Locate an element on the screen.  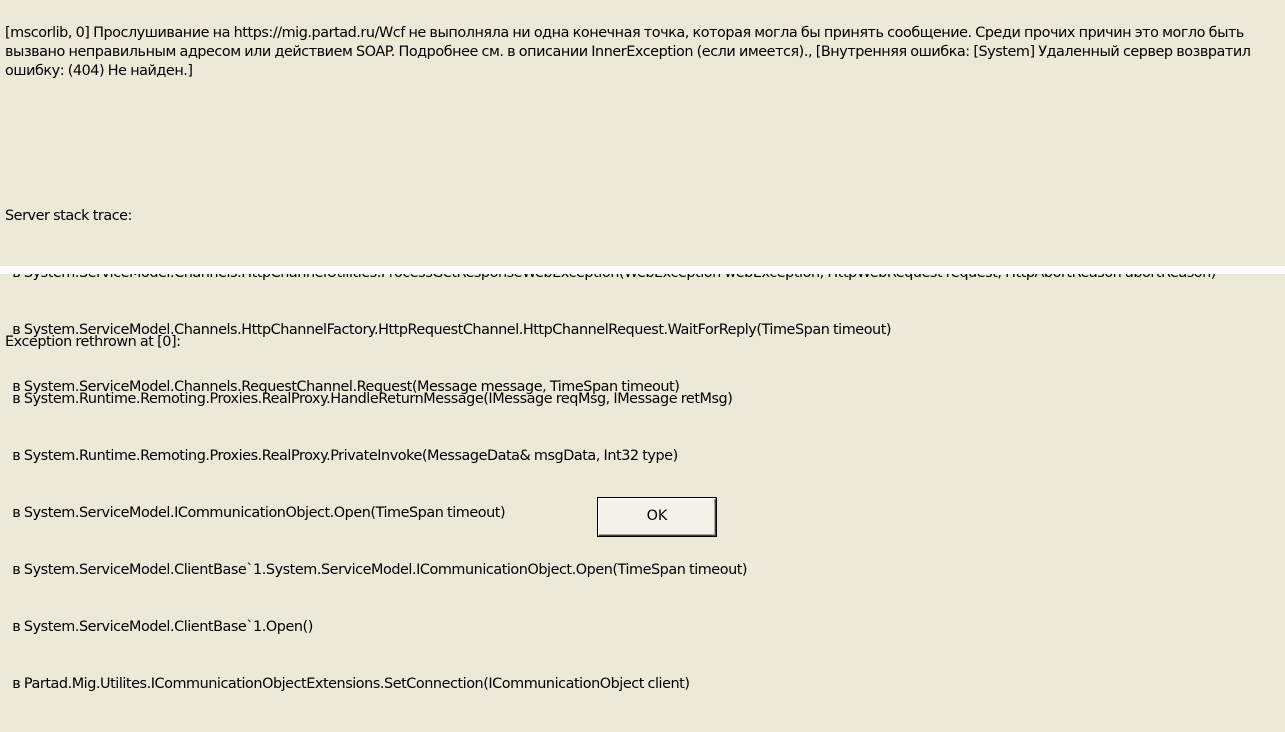
exception-rethrown-heading: Exception rethrown at [0]: is located at coordinates (93, 342).